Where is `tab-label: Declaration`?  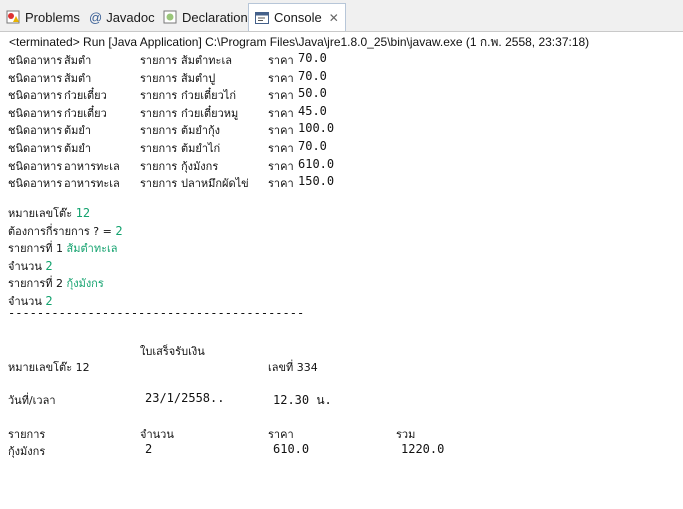 tab-label: Declaration is located at coordinates (215, 17).